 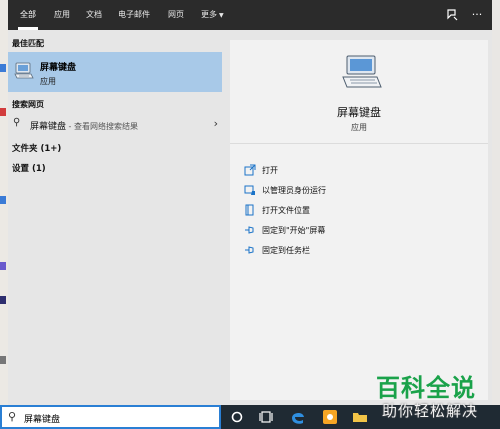 I want to click on tab-all: 全部, so click(x=28, y=15).